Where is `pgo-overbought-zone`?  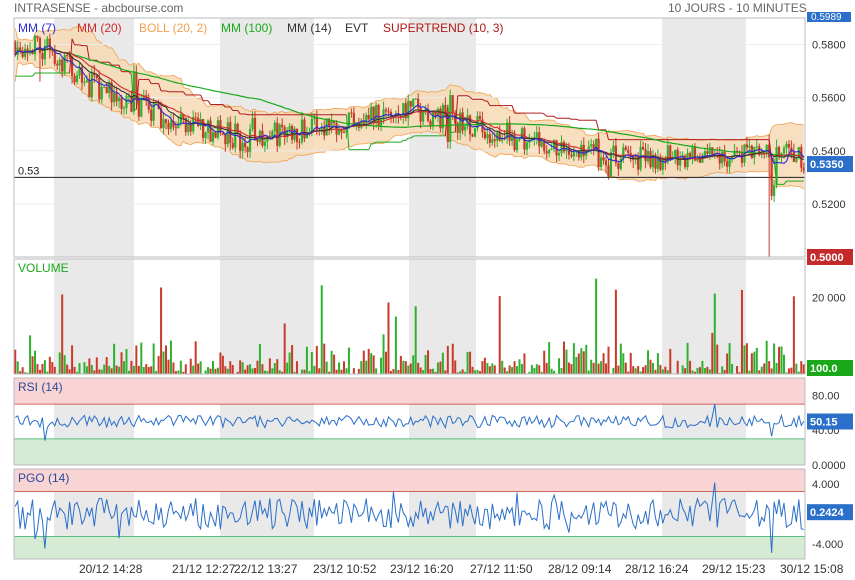 pgo-overbought-zone is located at coordinates (409, 480).